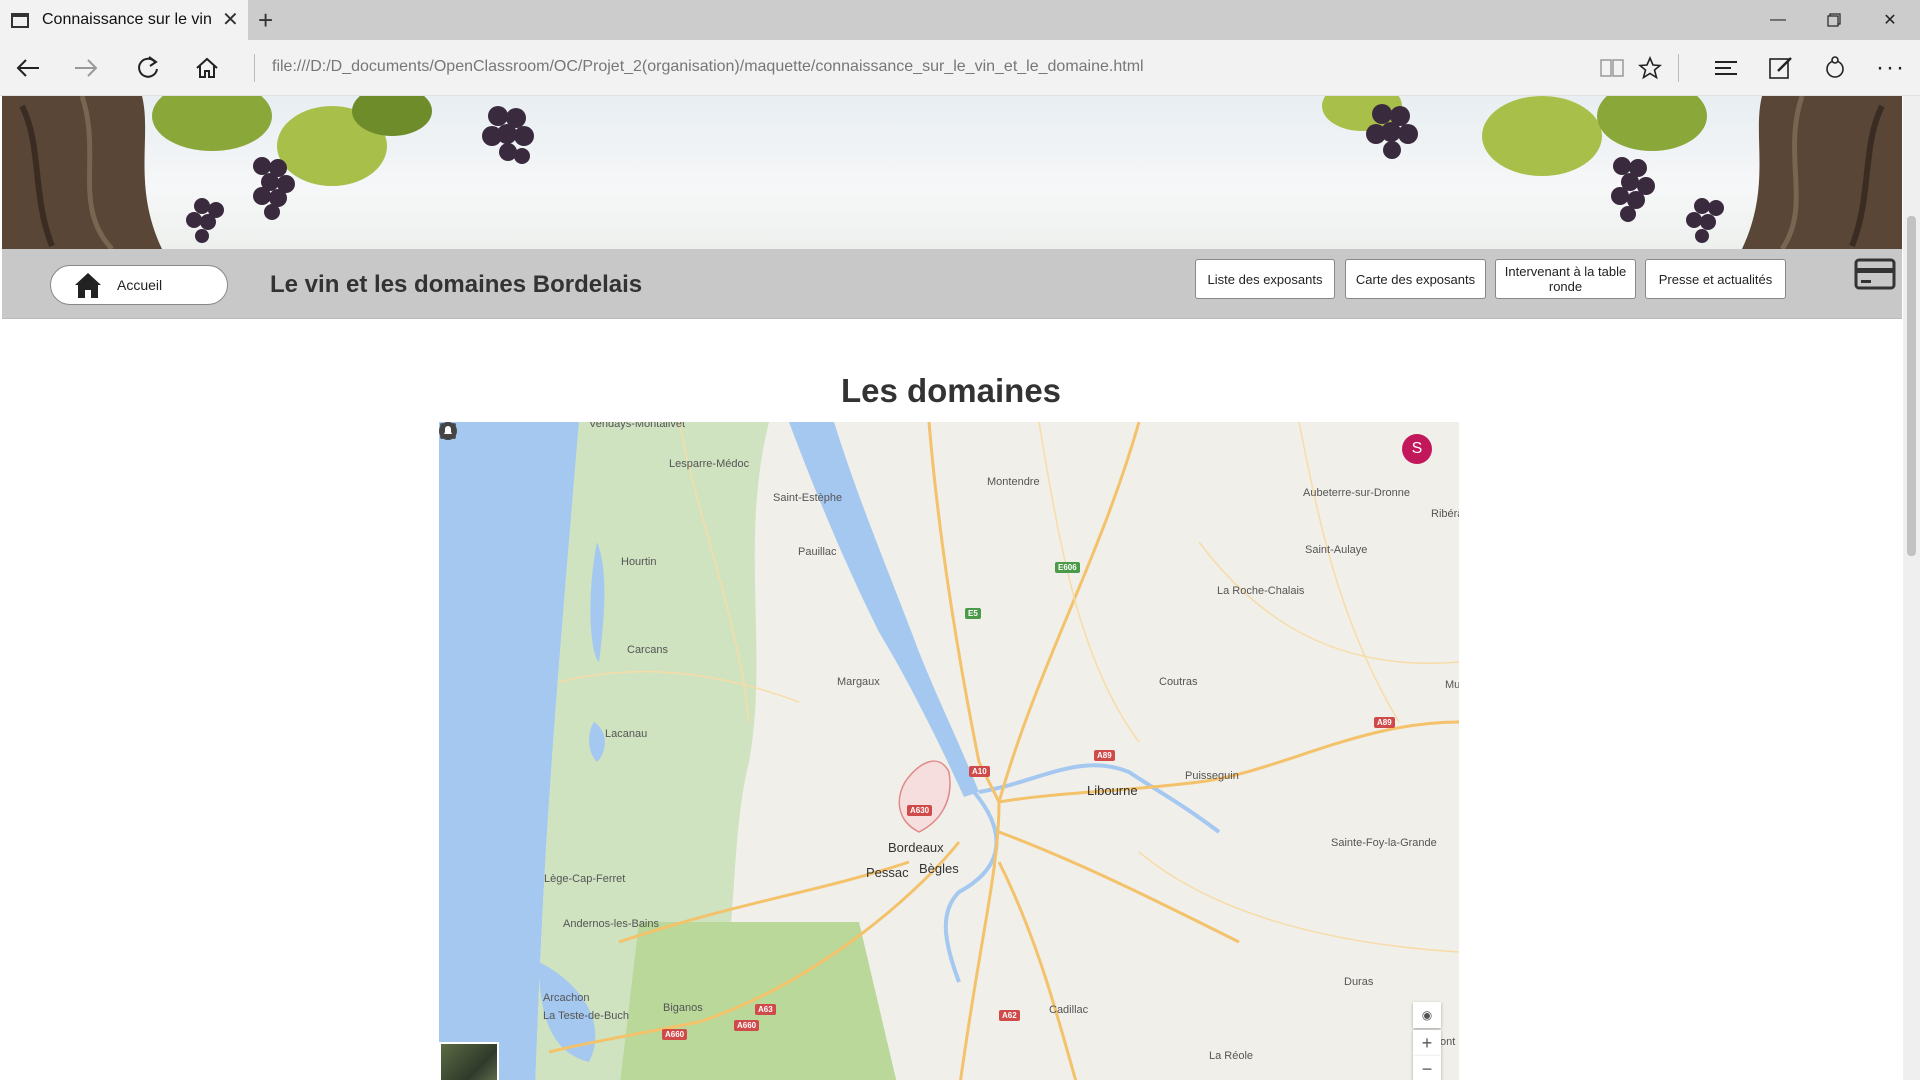 The width and height of the screenshot is (1920, 1080). I want to click on place-label: Saint-Aulaye, so click(1336, 550).